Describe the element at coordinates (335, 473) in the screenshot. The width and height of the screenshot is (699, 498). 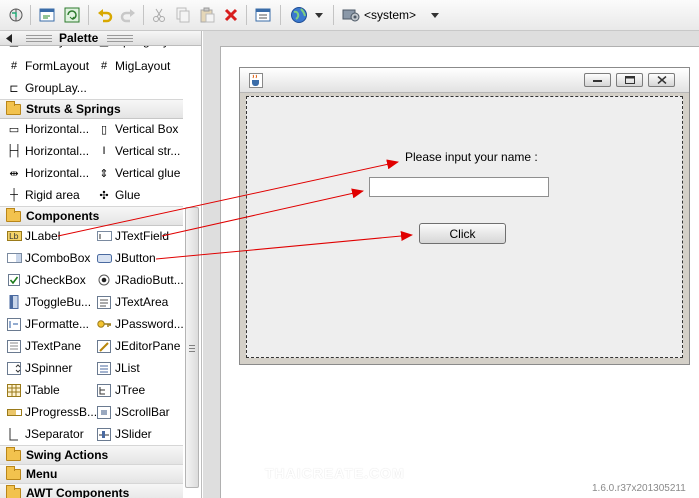
I see `watermark: THAICREATE.COM` at that location.